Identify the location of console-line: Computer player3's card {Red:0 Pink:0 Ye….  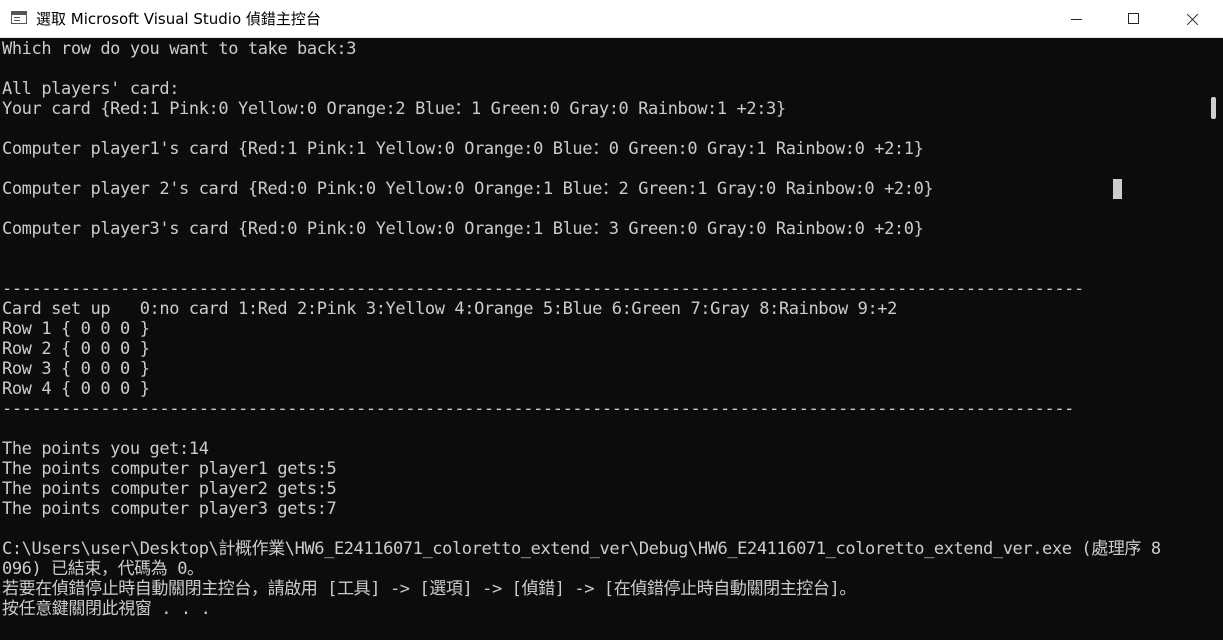
(463, 229).